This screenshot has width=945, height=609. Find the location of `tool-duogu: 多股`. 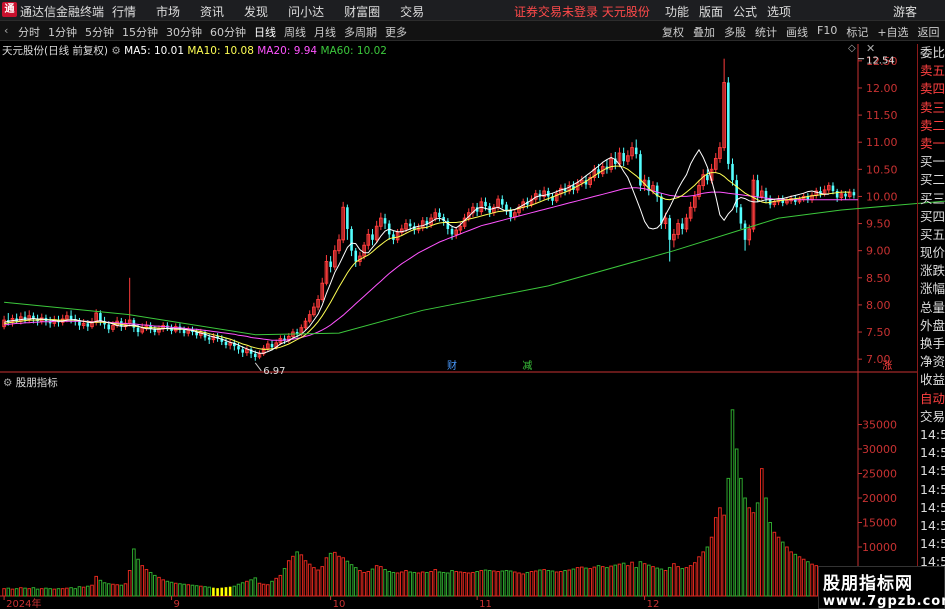

tool-duogu: 多股 is located at coordinates (735, 32).